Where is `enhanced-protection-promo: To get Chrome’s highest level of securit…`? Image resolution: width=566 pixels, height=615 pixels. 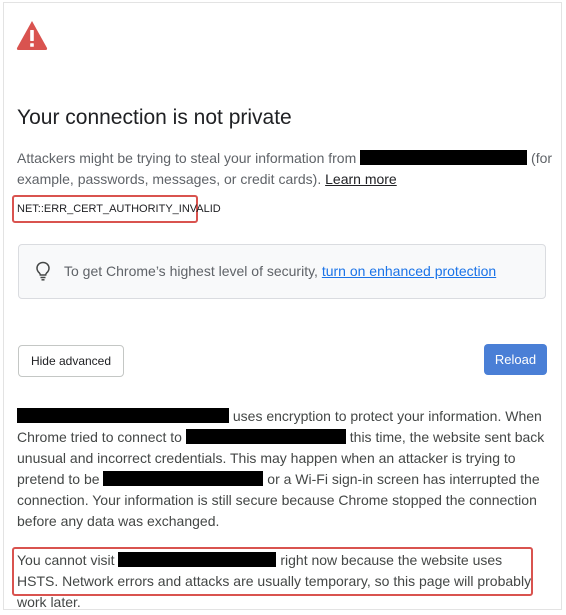
enhanced-protection-promo: To get Chrome’s highest level of securit… is located at coordinates (282, 271).